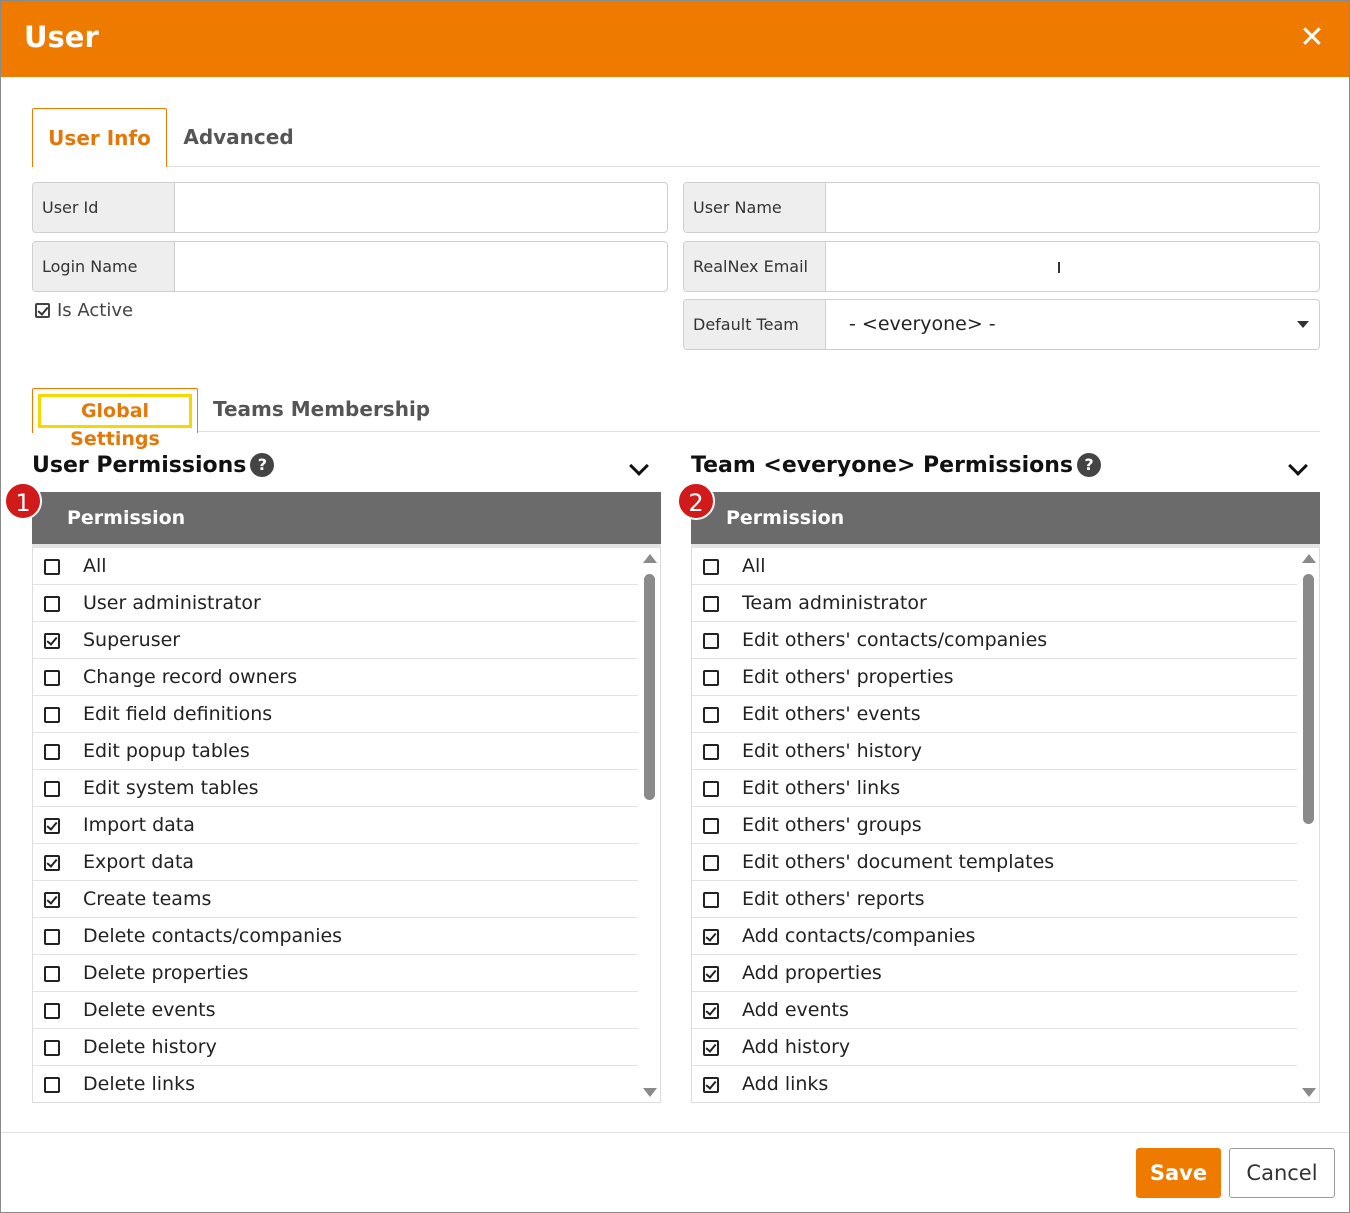 The image size is (1350, 1213). What do you see at coordinates (898, 862) in the screenshot?
I see `permission-label: Edit others' document templates` at bounding box center [898, 862].